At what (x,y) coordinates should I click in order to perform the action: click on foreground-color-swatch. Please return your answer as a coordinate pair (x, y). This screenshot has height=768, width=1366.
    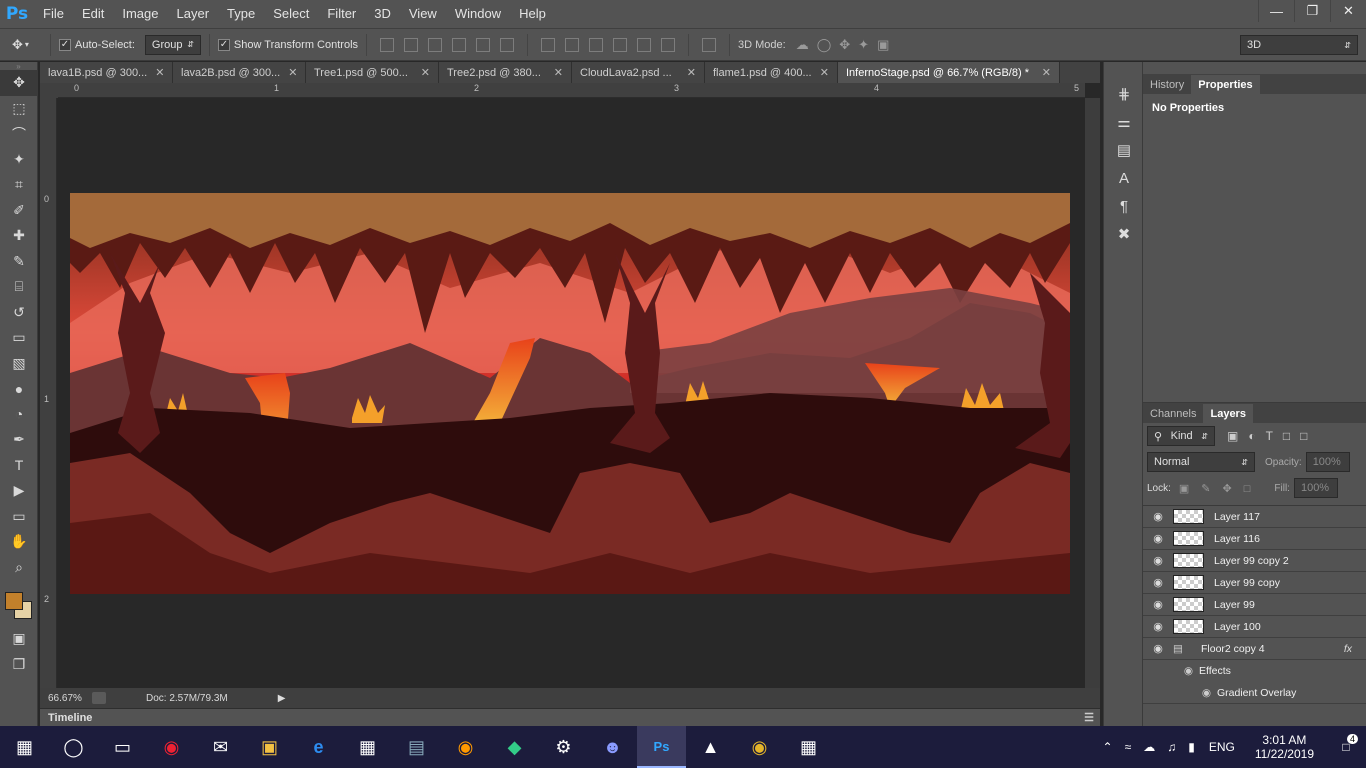
    Looking at the image, I should click on (14, 601).